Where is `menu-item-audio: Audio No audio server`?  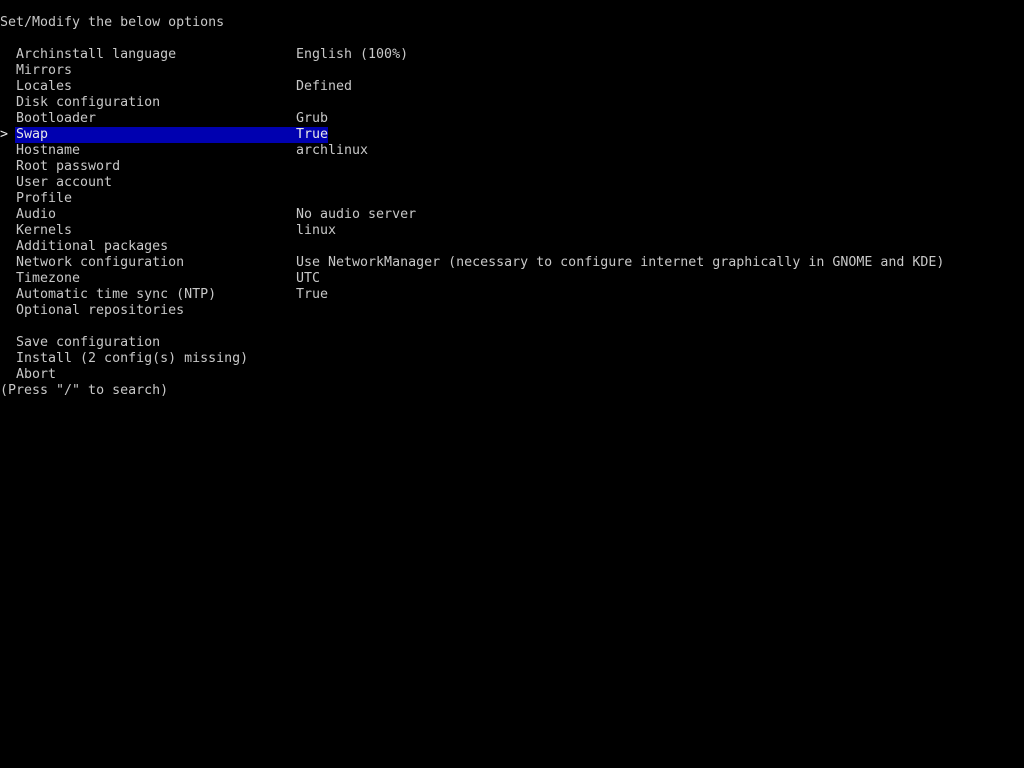
menu-item-audio: Audio No audio server is located at coordinates (512, 215).